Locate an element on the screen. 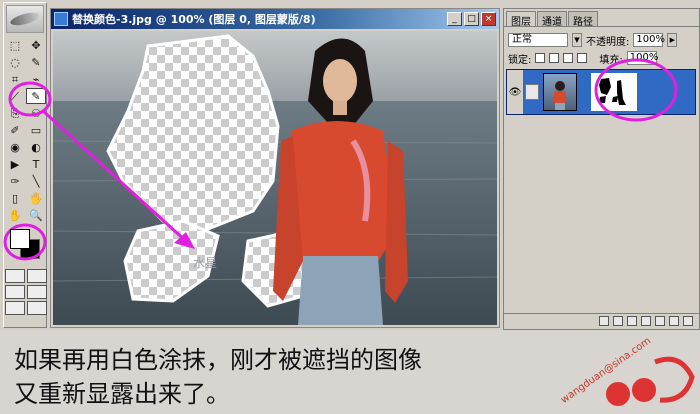  author-watermark: wangduan@sina.com is located at coordinates (627, 370).